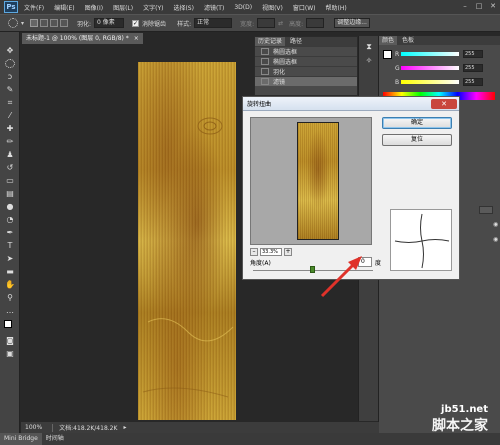 The image size is (500, 445). Describe the element at coordinates (341, 277) in the screenshot. I see `annotation-arrow` at that location.